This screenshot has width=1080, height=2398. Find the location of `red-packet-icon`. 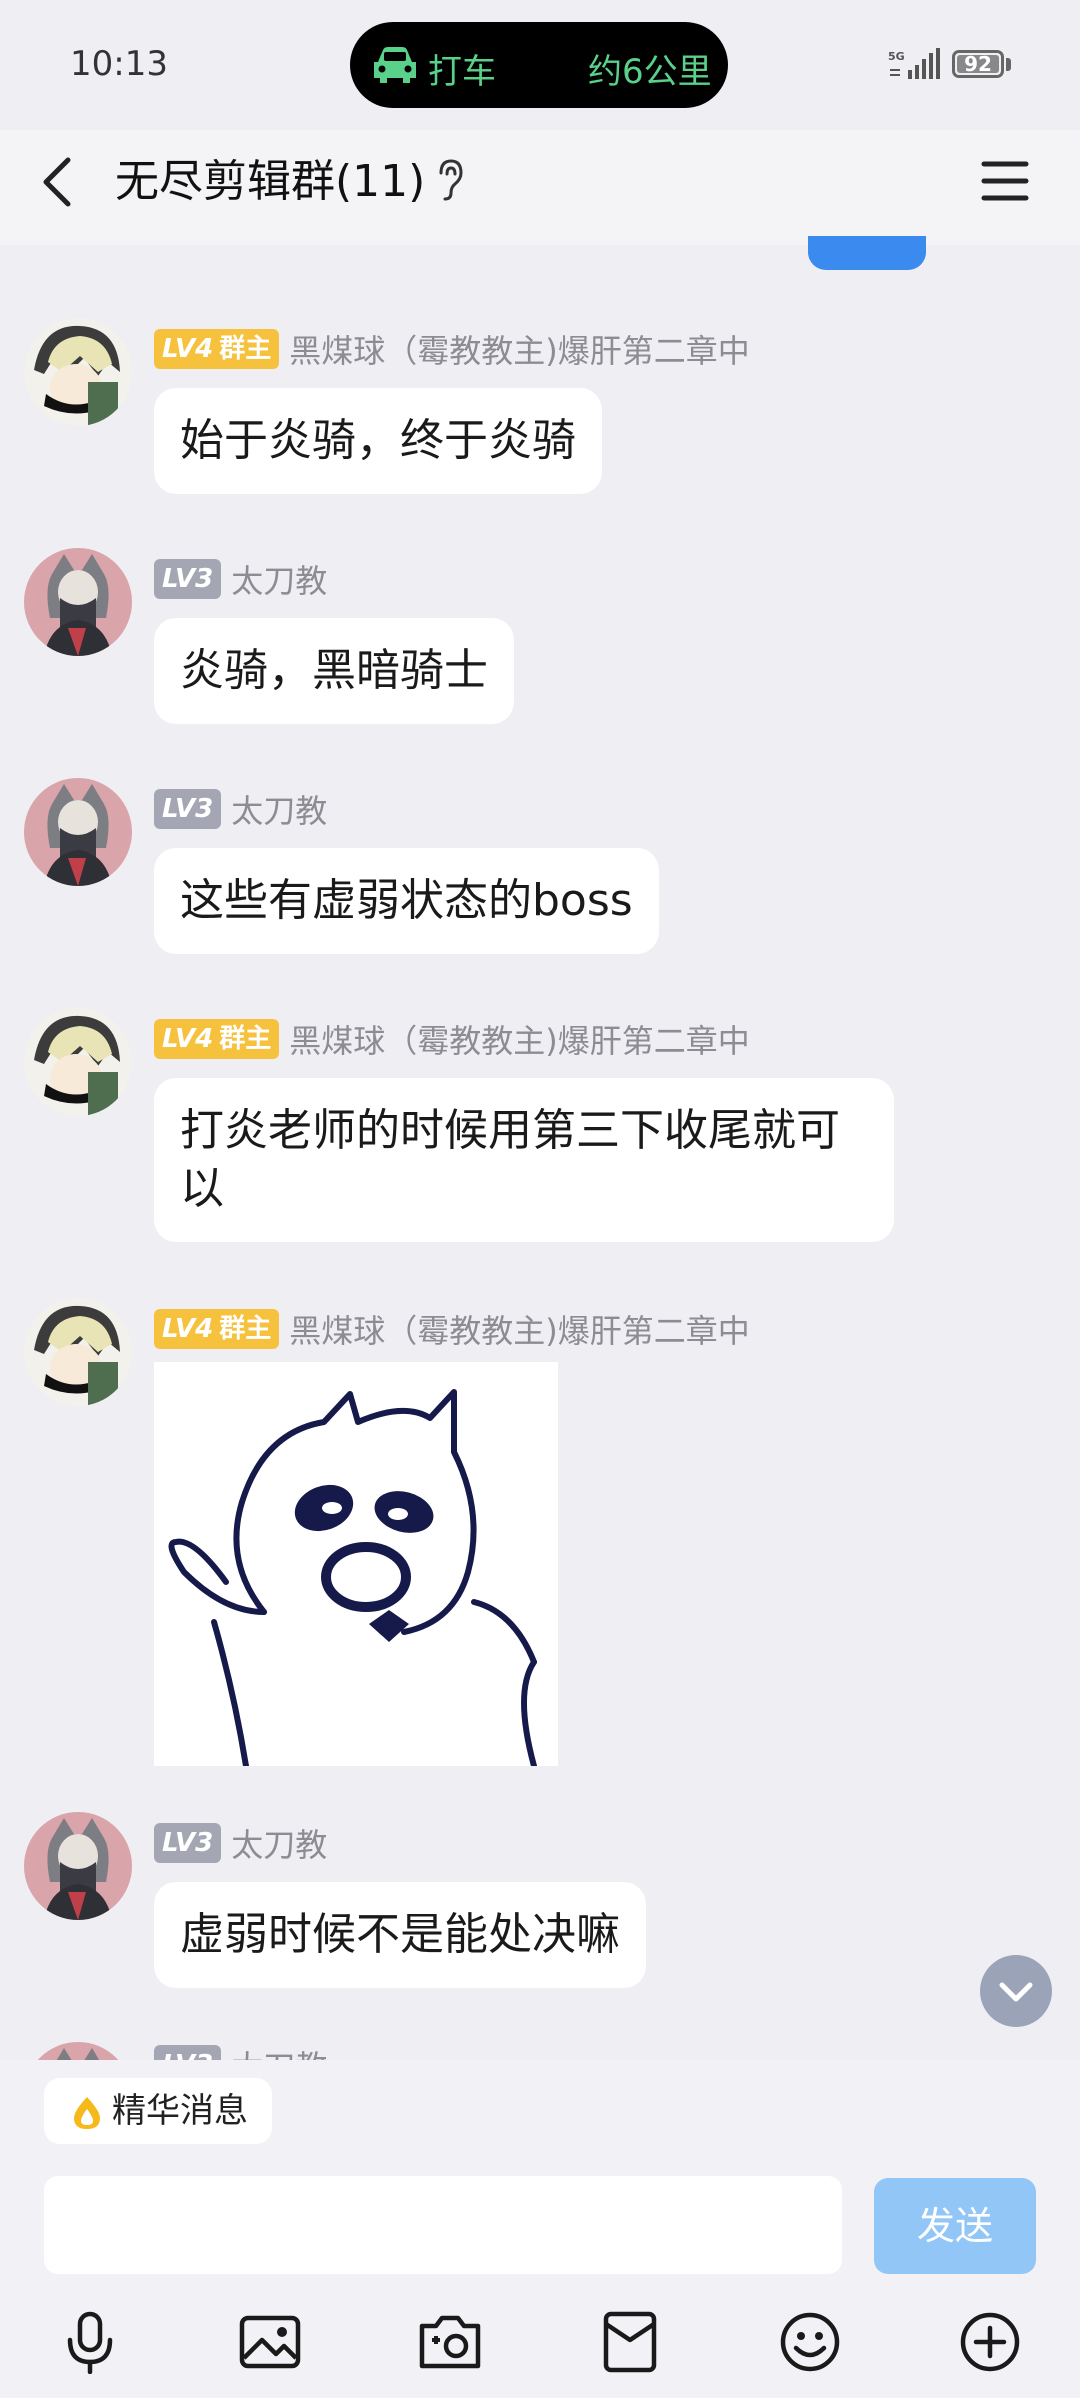

red-packet-icon is located at coordinates (630, 2342).